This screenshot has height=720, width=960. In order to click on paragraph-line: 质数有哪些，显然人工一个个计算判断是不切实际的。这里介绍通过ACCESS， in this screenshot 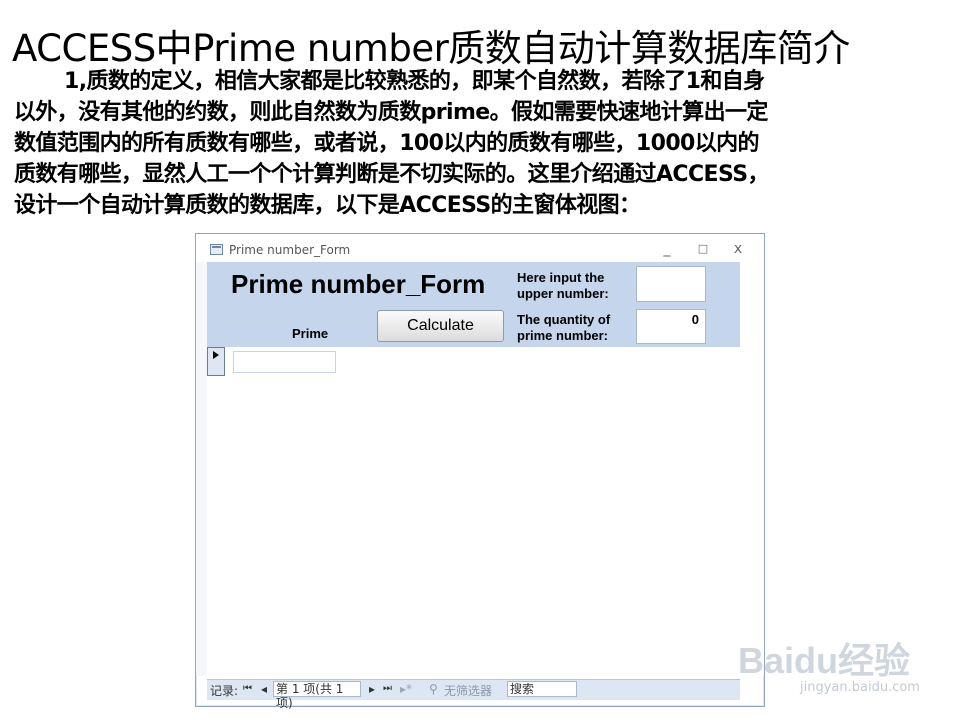, I will do `click(391, 174)`.